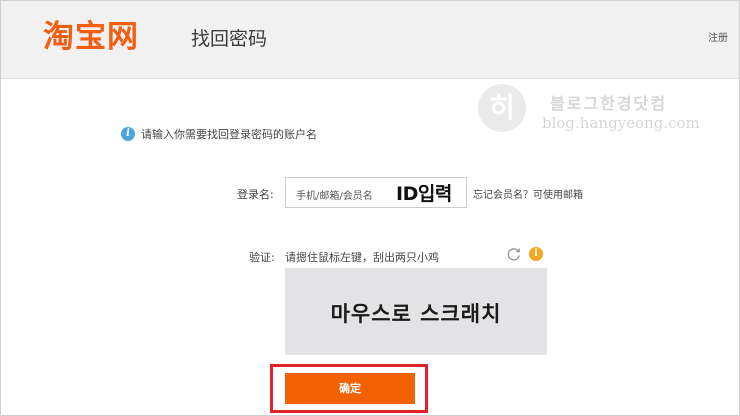  Describe the element at coordinates (262, 257) in the screenshot. I see `verify-label: 验证:` at that location.